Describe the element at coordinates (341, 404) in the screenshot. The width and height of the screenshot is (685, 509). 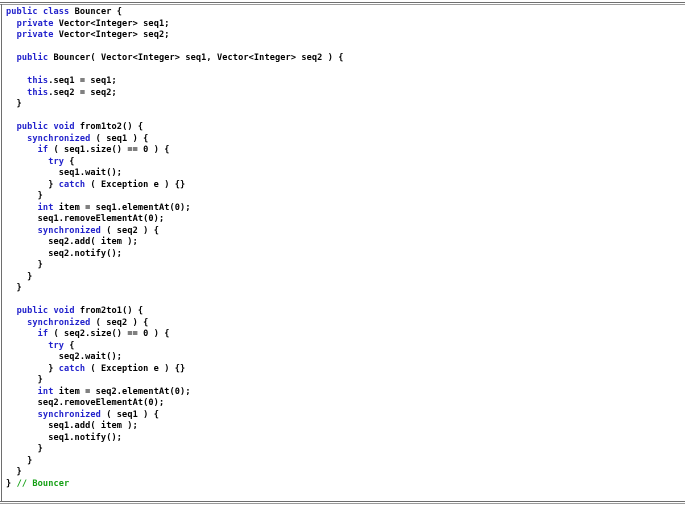
I see `code-line: seq2.removeElementAt(0);` at that location.